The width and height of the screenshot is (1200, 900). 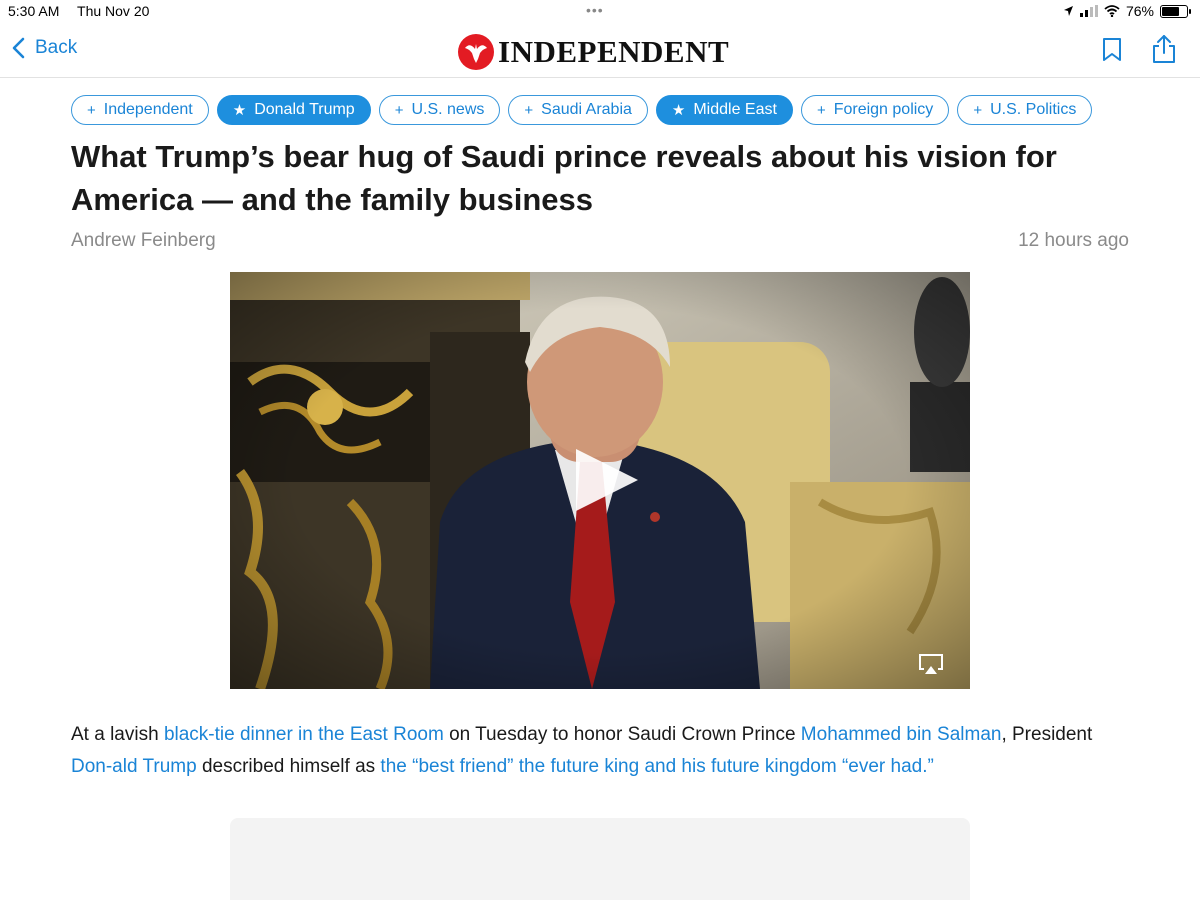 What do you see at coordinates (607, 482) in the screenshot?
I see `play-icon` at bounding box center [607, 482].